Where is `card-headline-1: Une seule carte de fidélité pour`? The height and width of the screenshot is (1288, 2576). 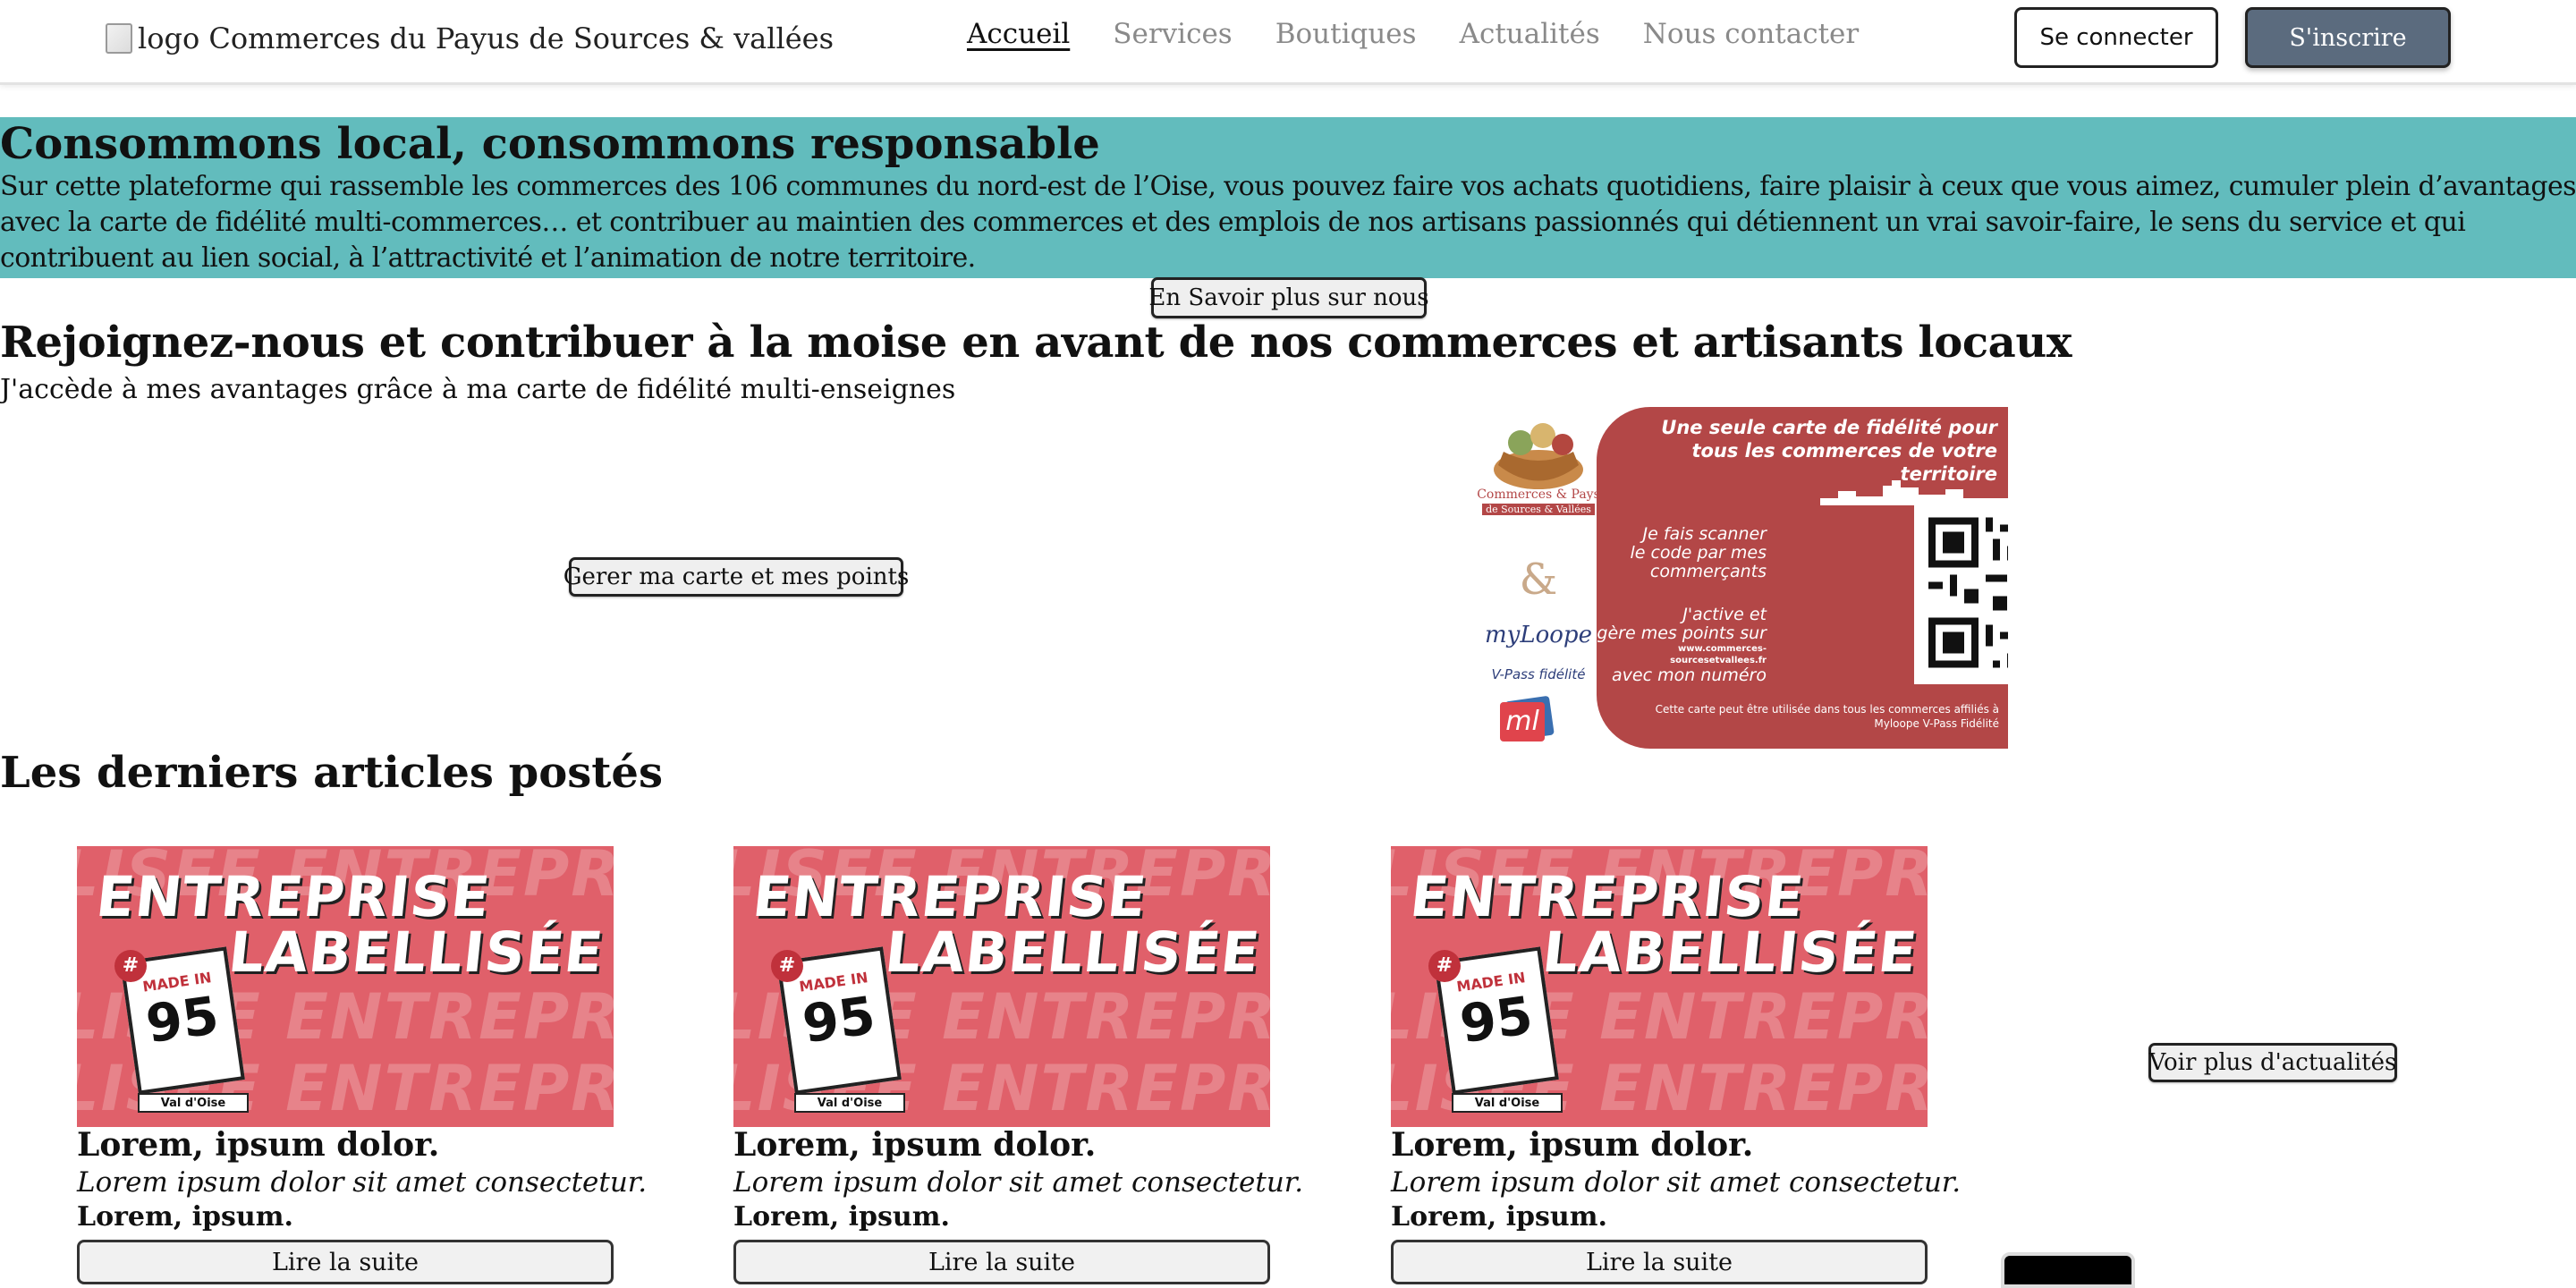 card-headline-1: Une seule carte de fidélité pour is located at coordinates (1829, 427).